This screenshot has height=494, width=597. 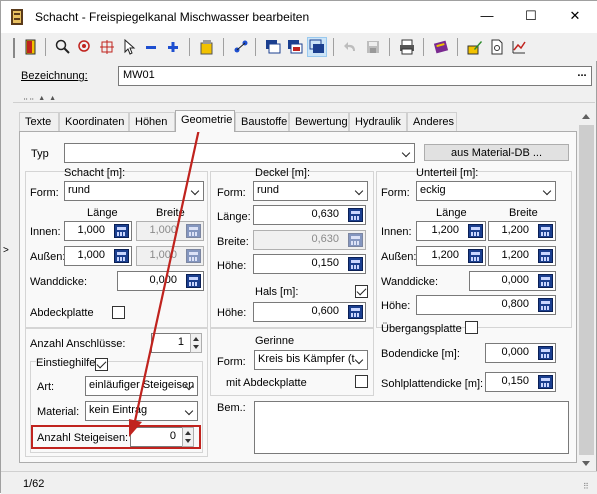 What do you see at coordinates (196, 343) in the screenshot?
I see `anschluesse-spinner` at bounding box center [196, 343].